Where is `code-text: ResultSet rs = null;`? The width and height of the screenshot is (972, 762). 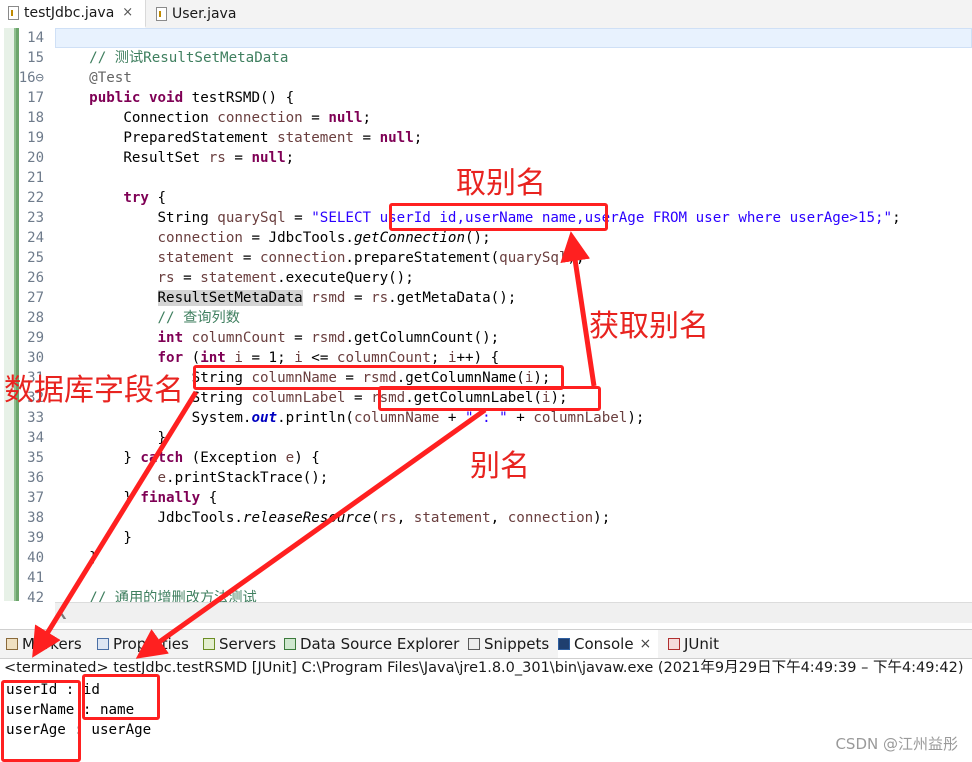 code-text: ResultSet rs = null; is located at coordinates (174, 158).